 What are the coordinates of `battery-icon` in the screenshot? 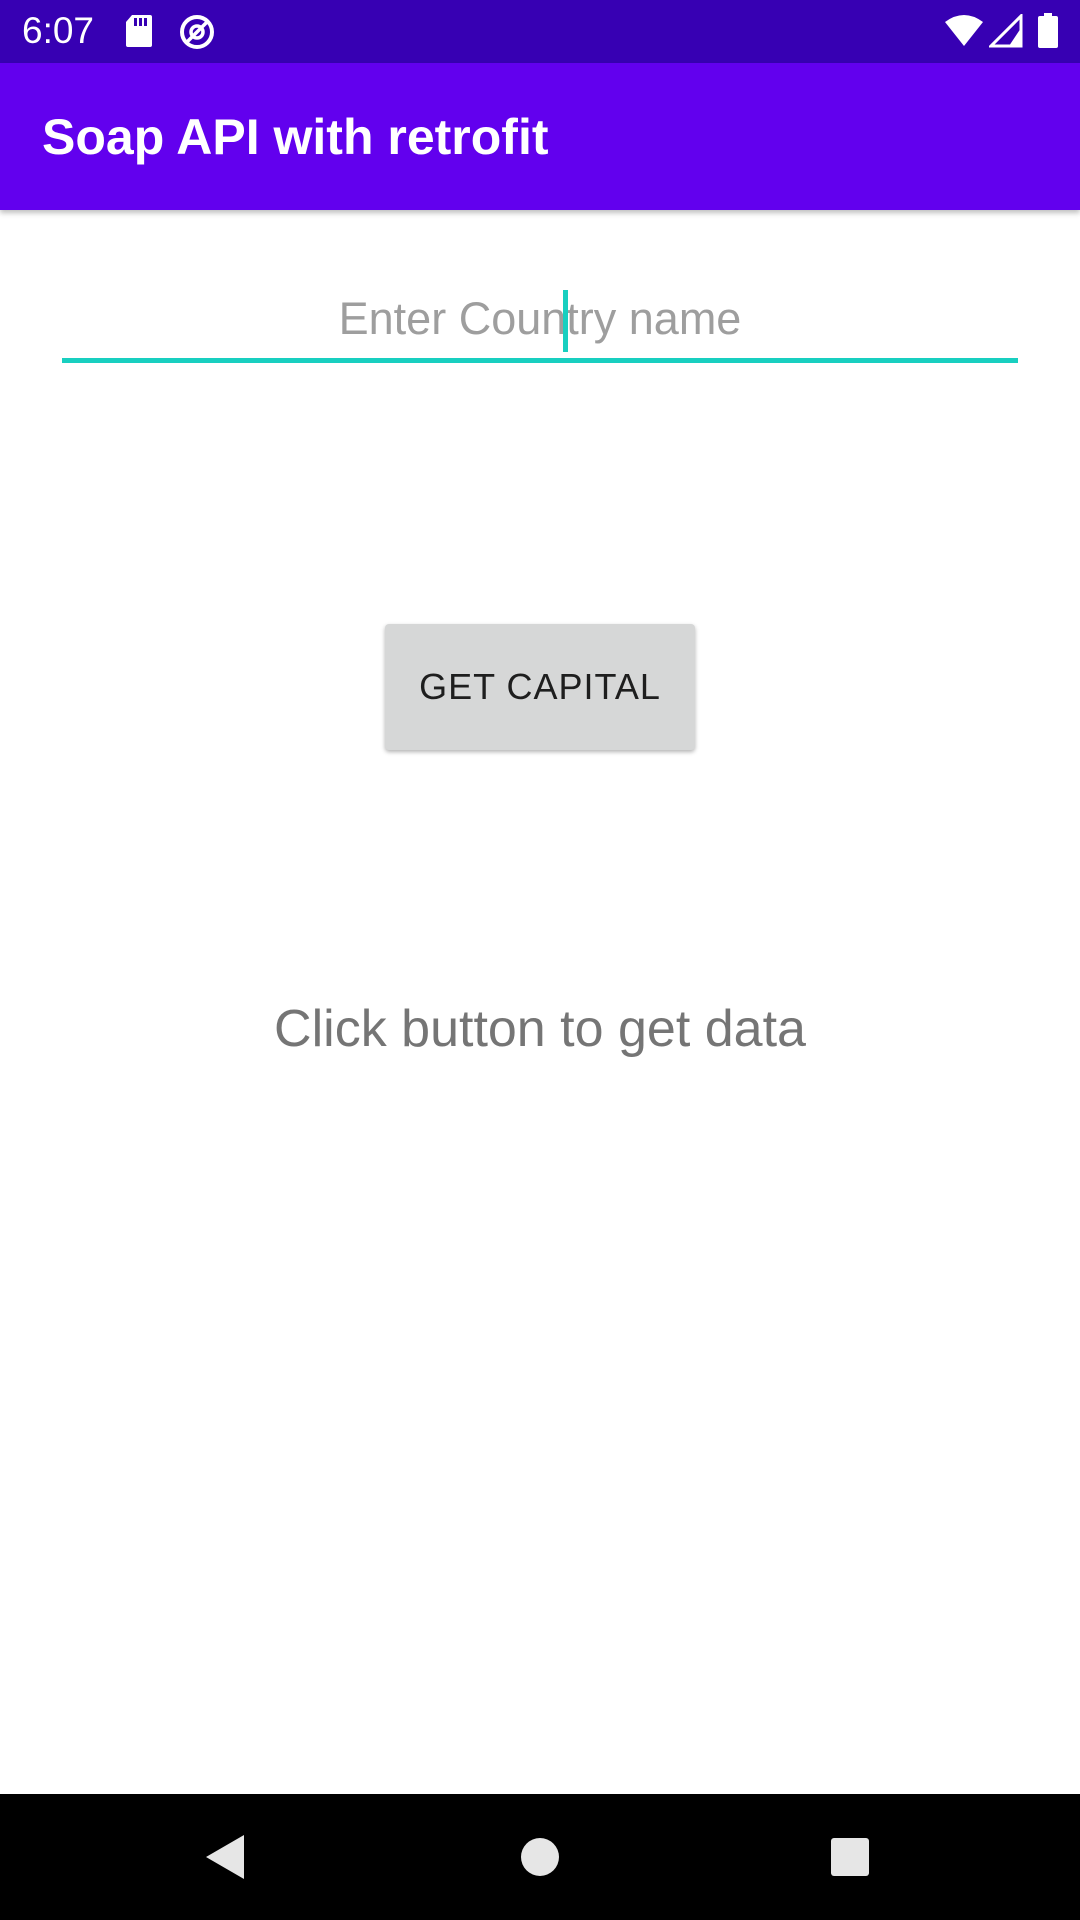 It's located at (1048, 33).